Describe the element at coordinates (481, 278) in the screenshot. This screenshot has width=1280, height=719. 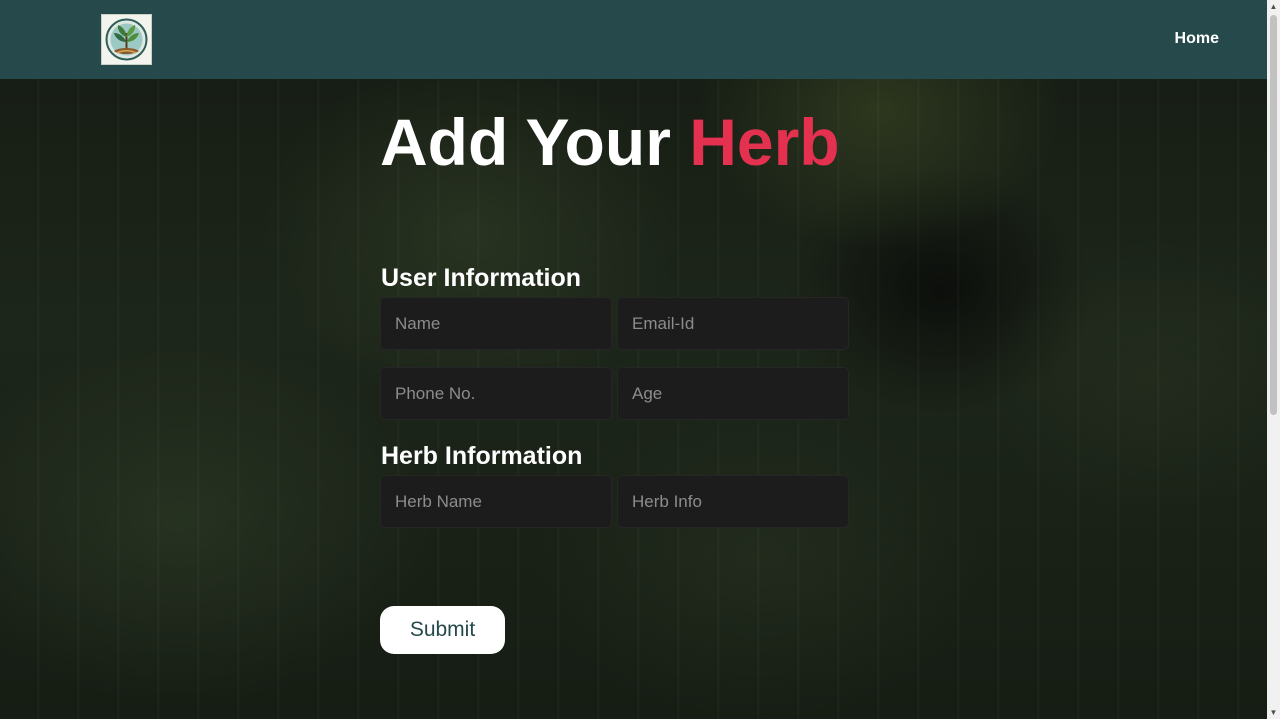
I see `user-information-heading: User Information` at that location.